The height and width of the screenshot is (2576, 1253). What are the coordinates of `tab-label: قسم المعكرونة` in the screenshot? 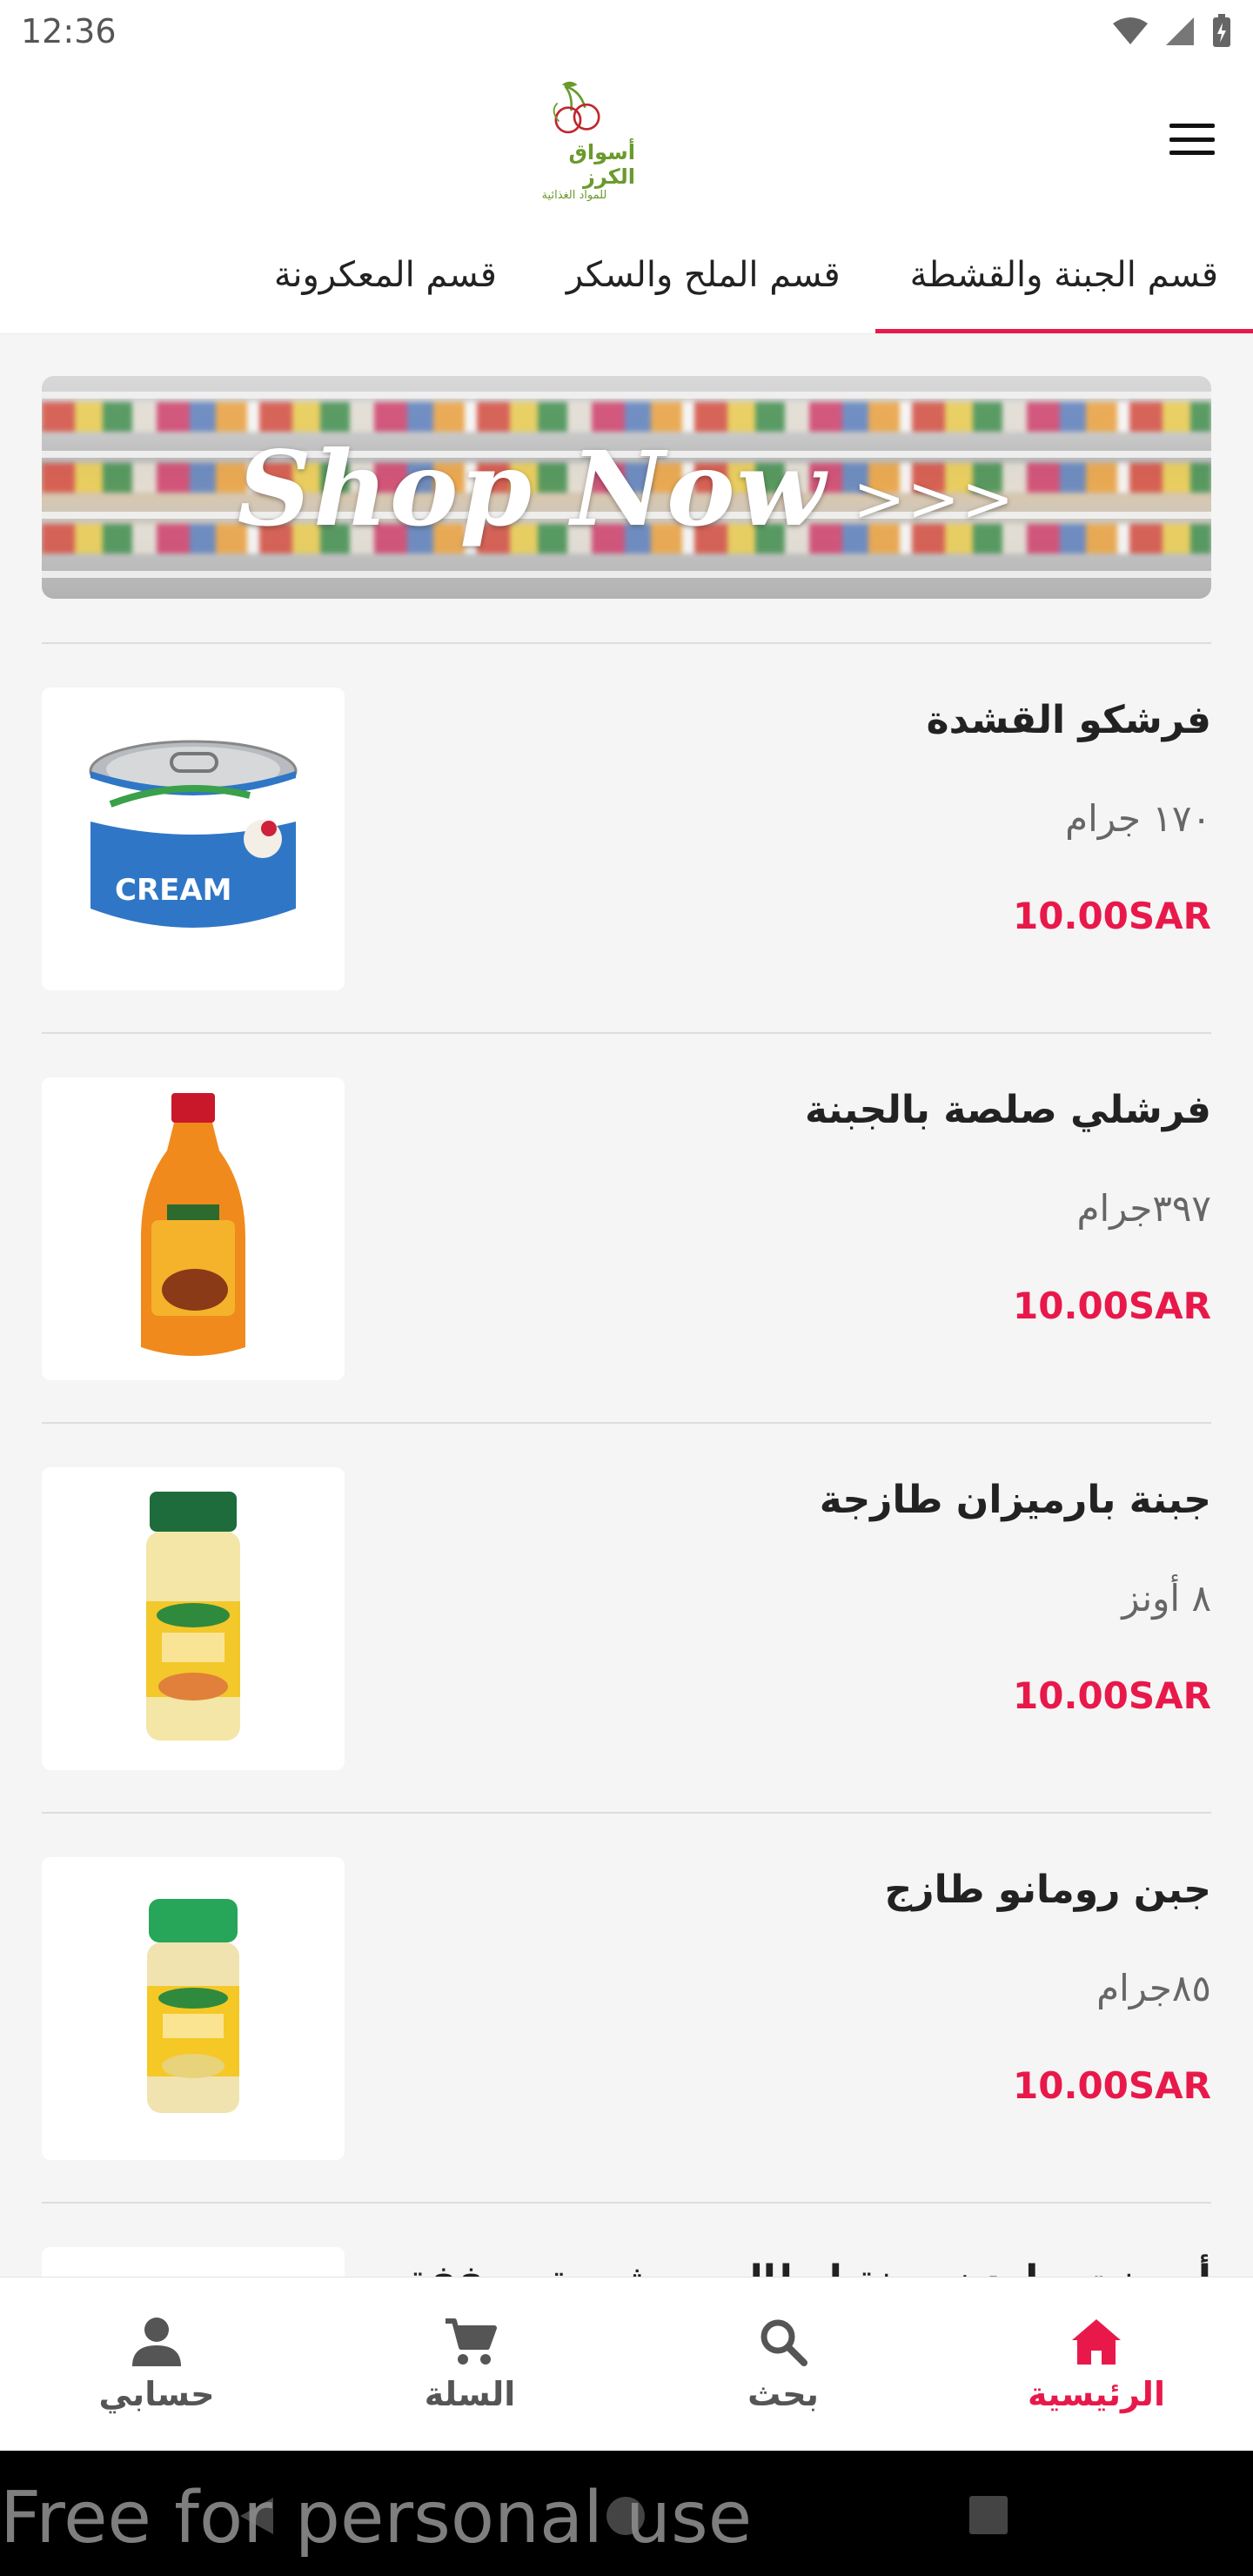 It's located at (385, 274).